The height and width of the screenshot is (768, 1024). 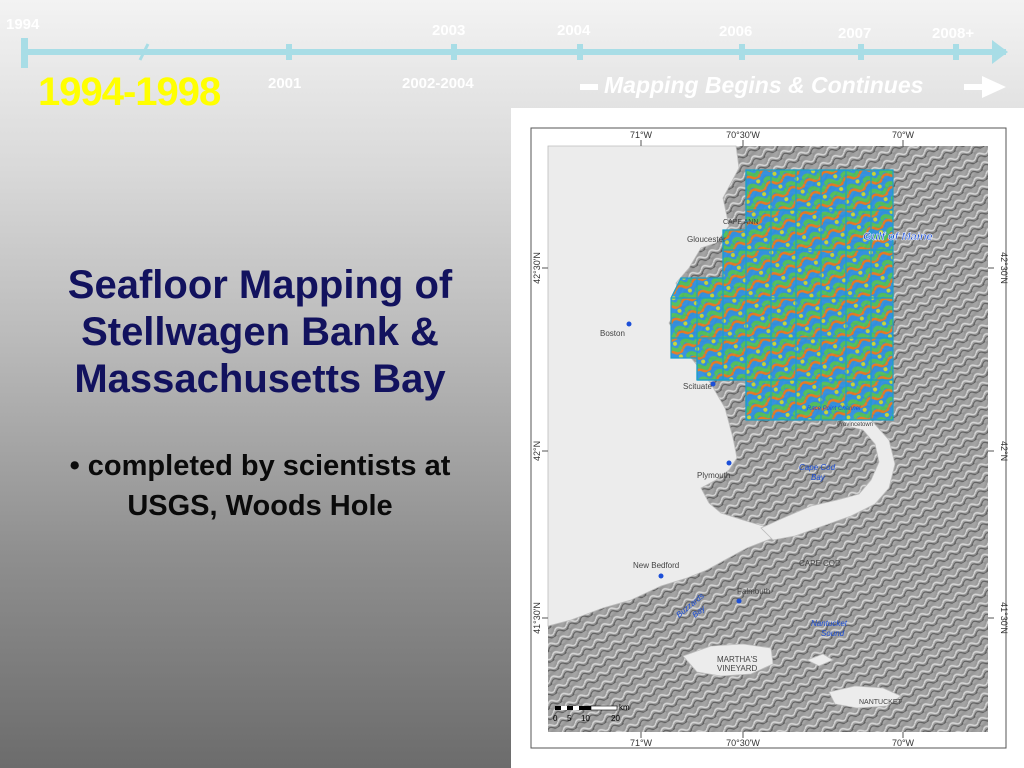 I want to click on lon-top-70-30: 70°30'W, so click(x=743, y=135).